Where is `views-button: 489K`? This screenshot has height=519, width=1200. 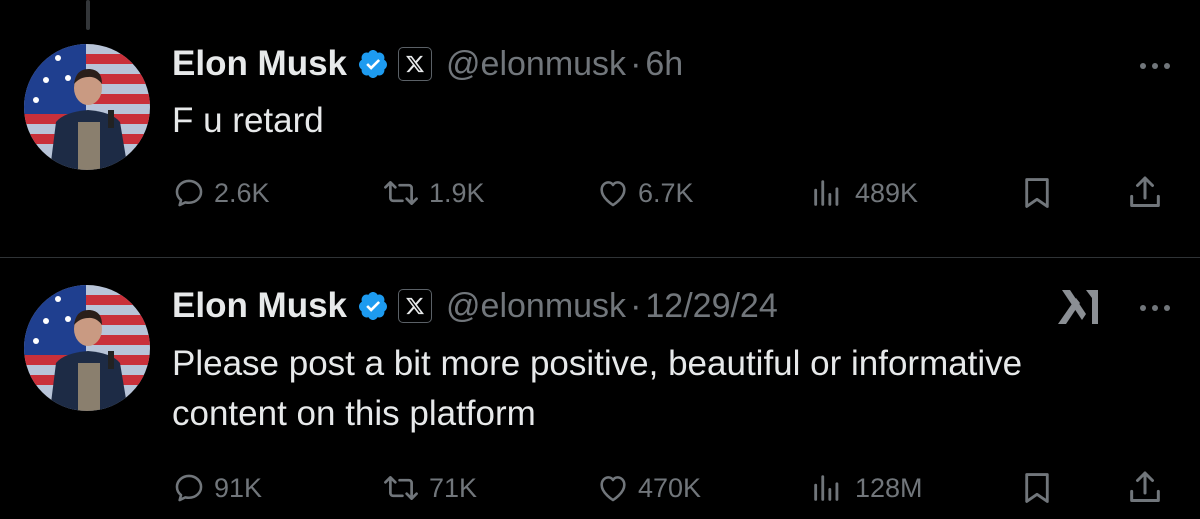 views-button: 489K is located at coordinates (862, 193).